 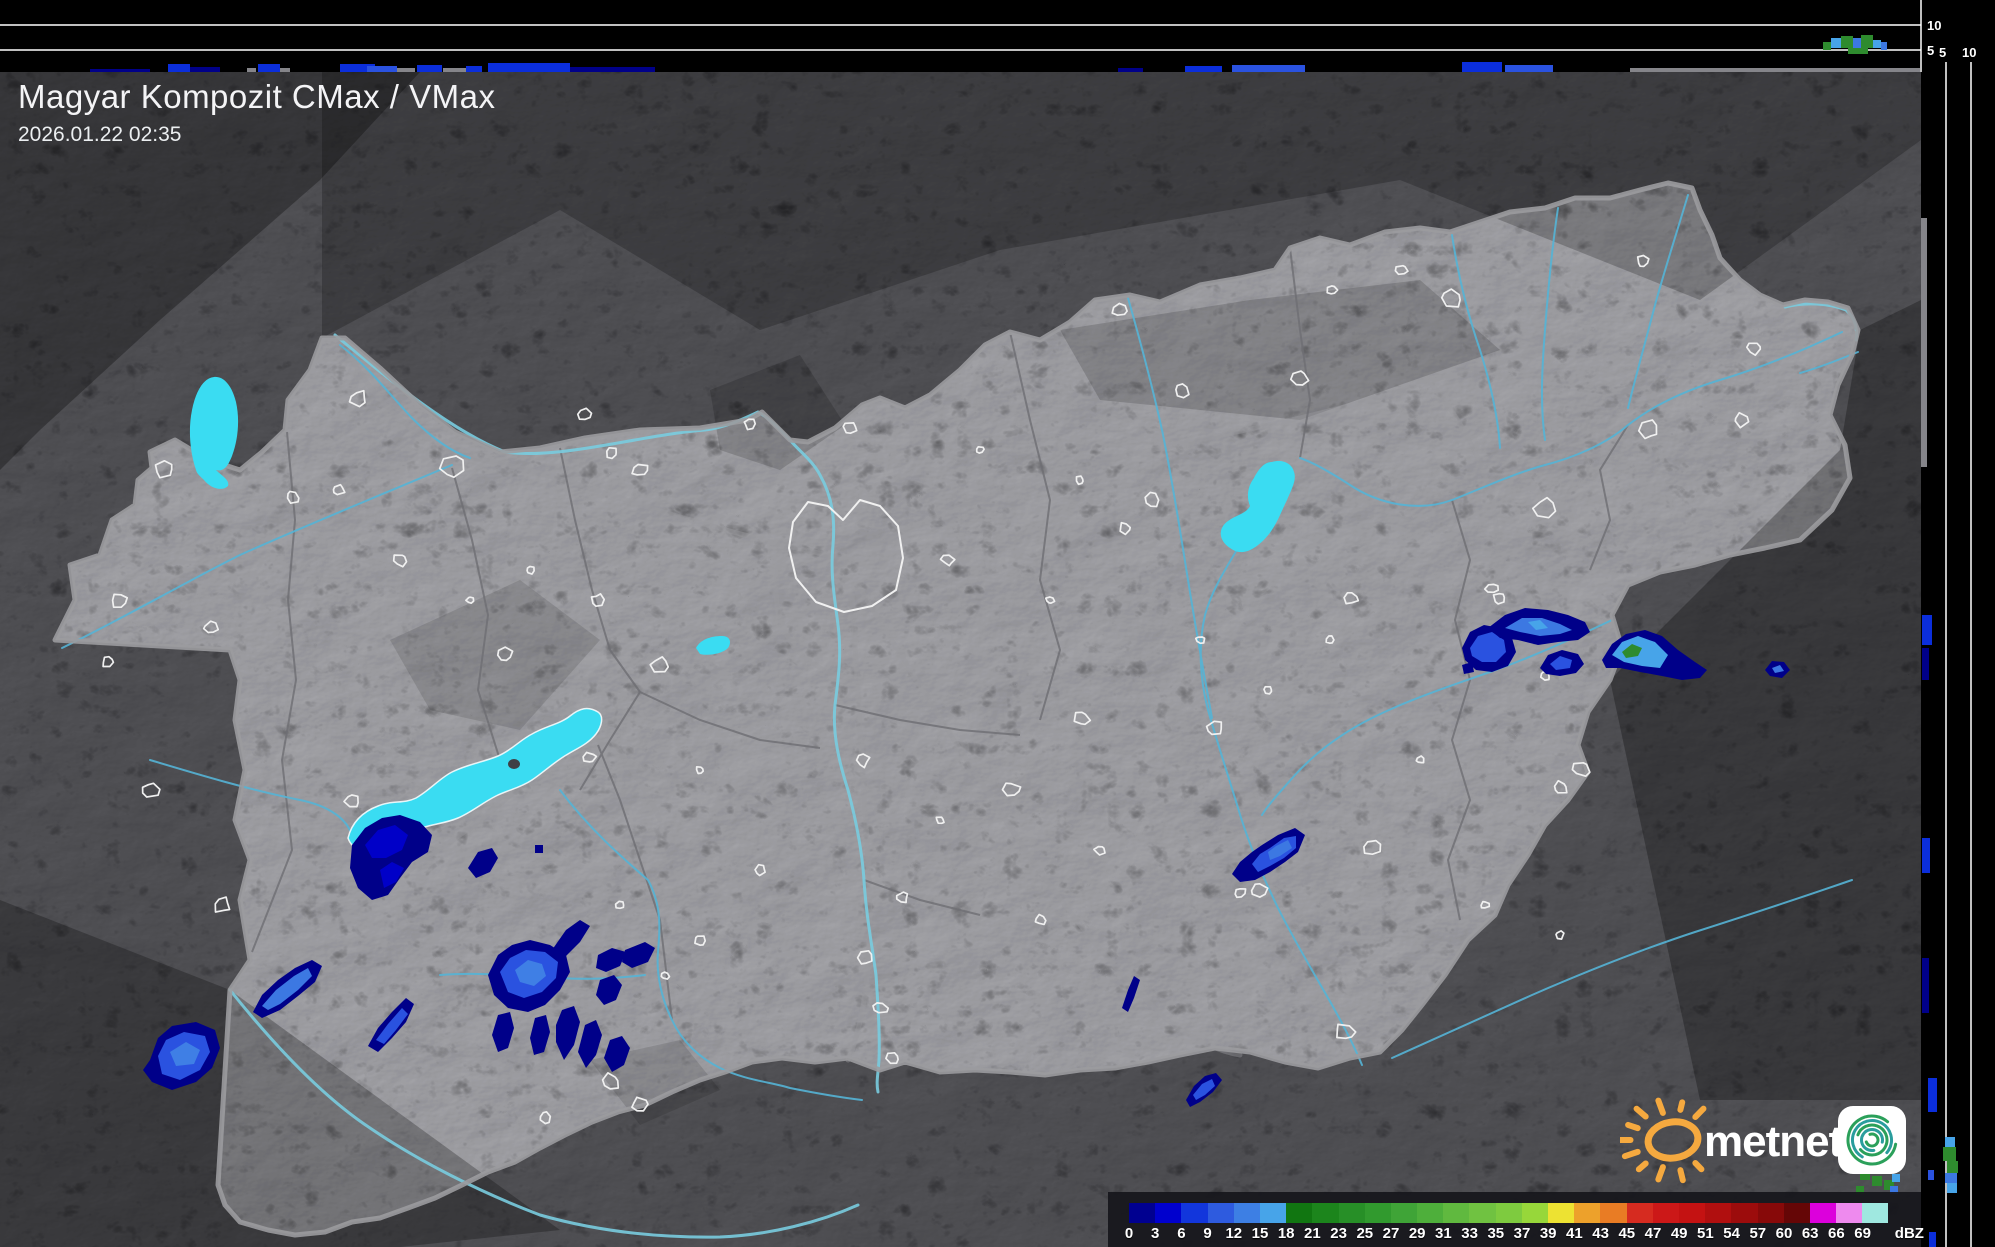 I want to click on dbz-tick-label: 23, so click(x=1338, y=1233).